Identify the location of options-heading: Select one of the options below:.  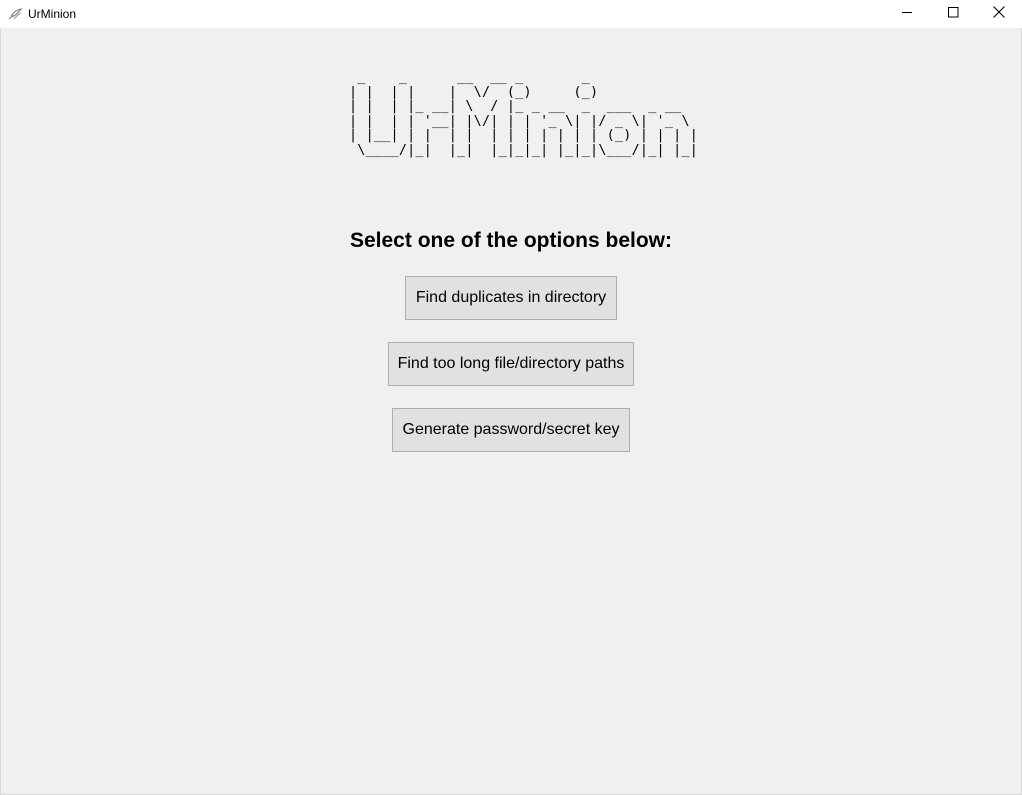
(510, 240).